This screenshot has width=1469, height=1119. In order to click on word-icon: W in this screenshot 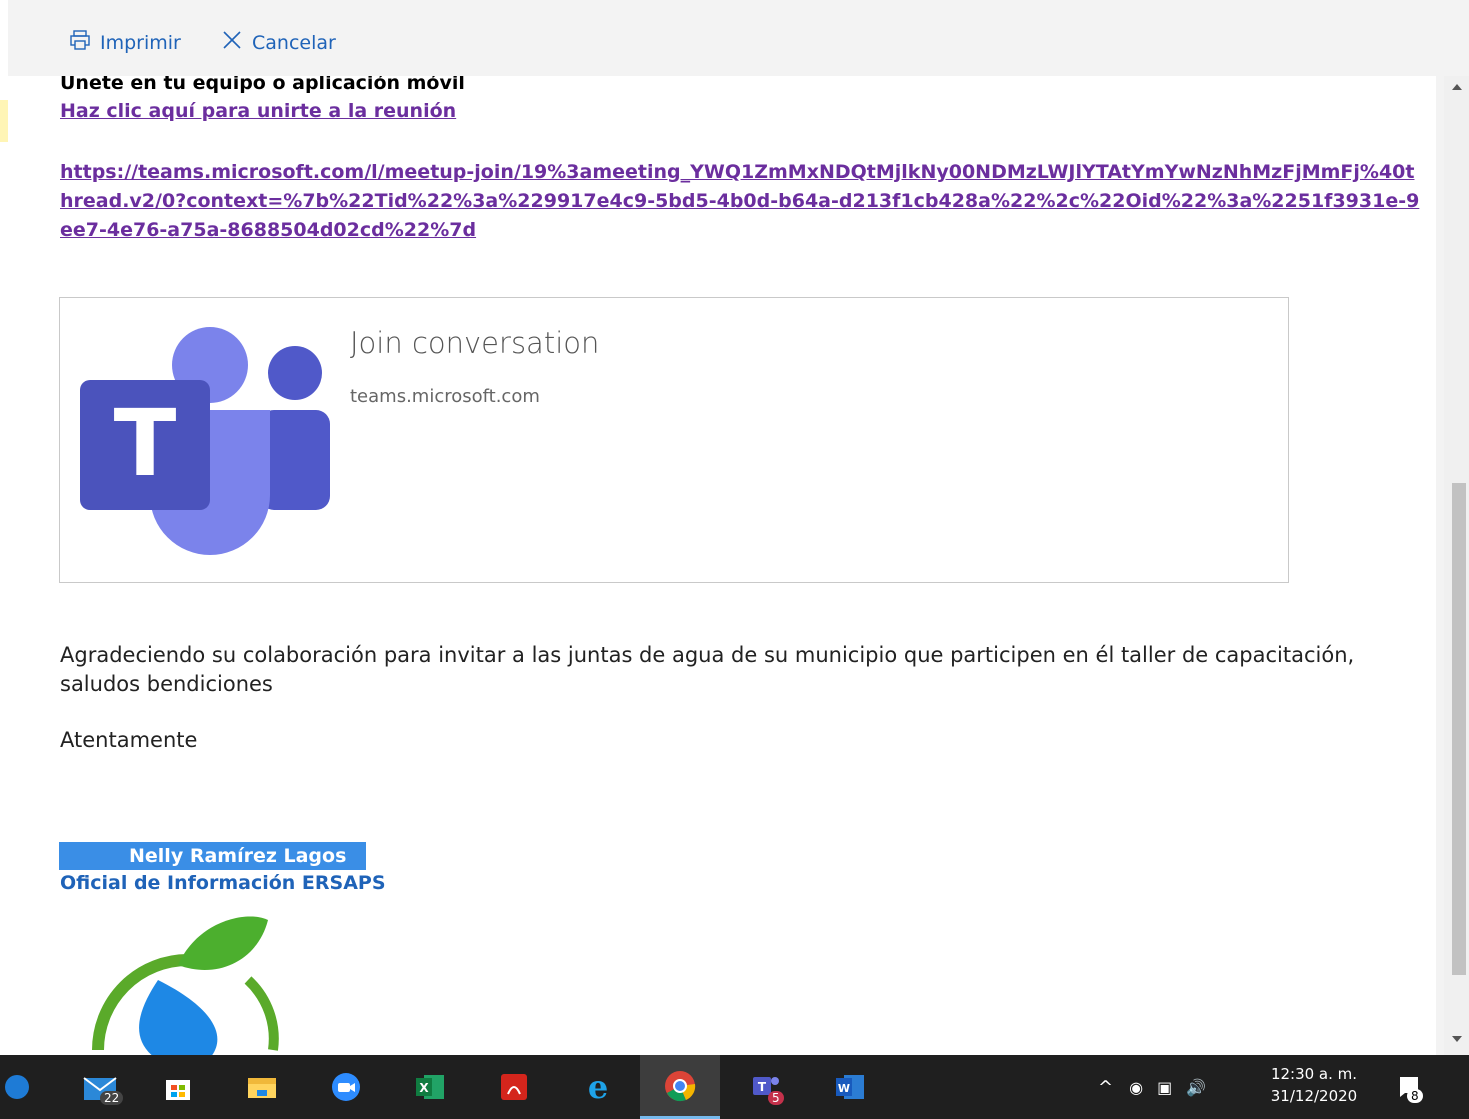, I will do `click(850, 1087)`.